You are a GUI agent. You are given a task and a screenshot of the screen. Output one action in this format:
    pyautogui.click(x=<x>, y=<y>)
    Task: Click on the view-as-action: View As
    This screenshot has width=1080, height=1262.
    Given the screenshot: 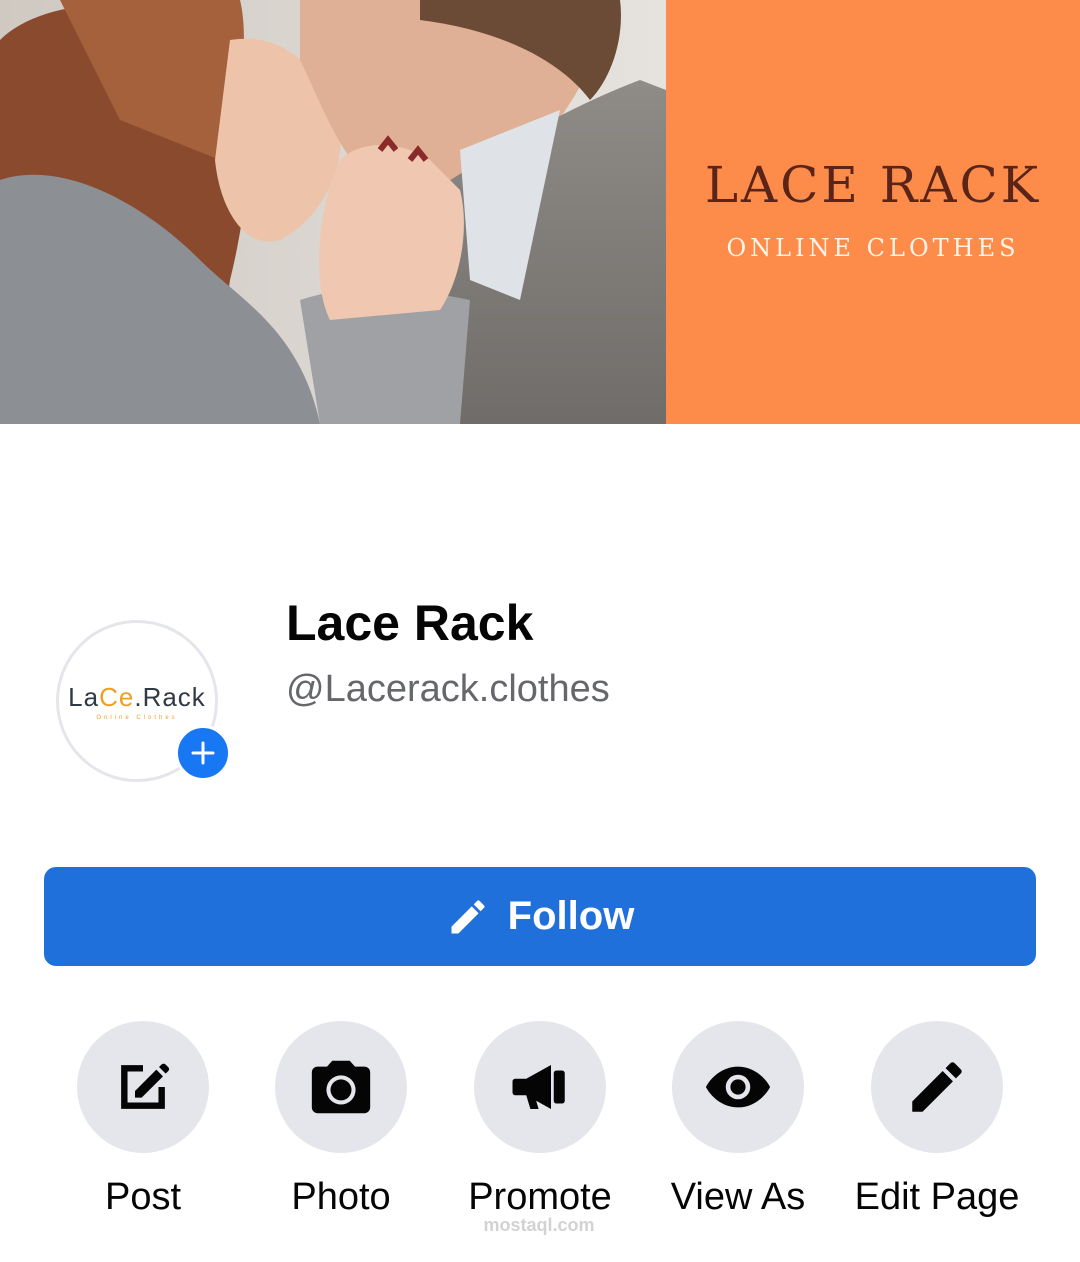 What is the action you would take?
    pyautogui.click(x=738, y=1131)
    